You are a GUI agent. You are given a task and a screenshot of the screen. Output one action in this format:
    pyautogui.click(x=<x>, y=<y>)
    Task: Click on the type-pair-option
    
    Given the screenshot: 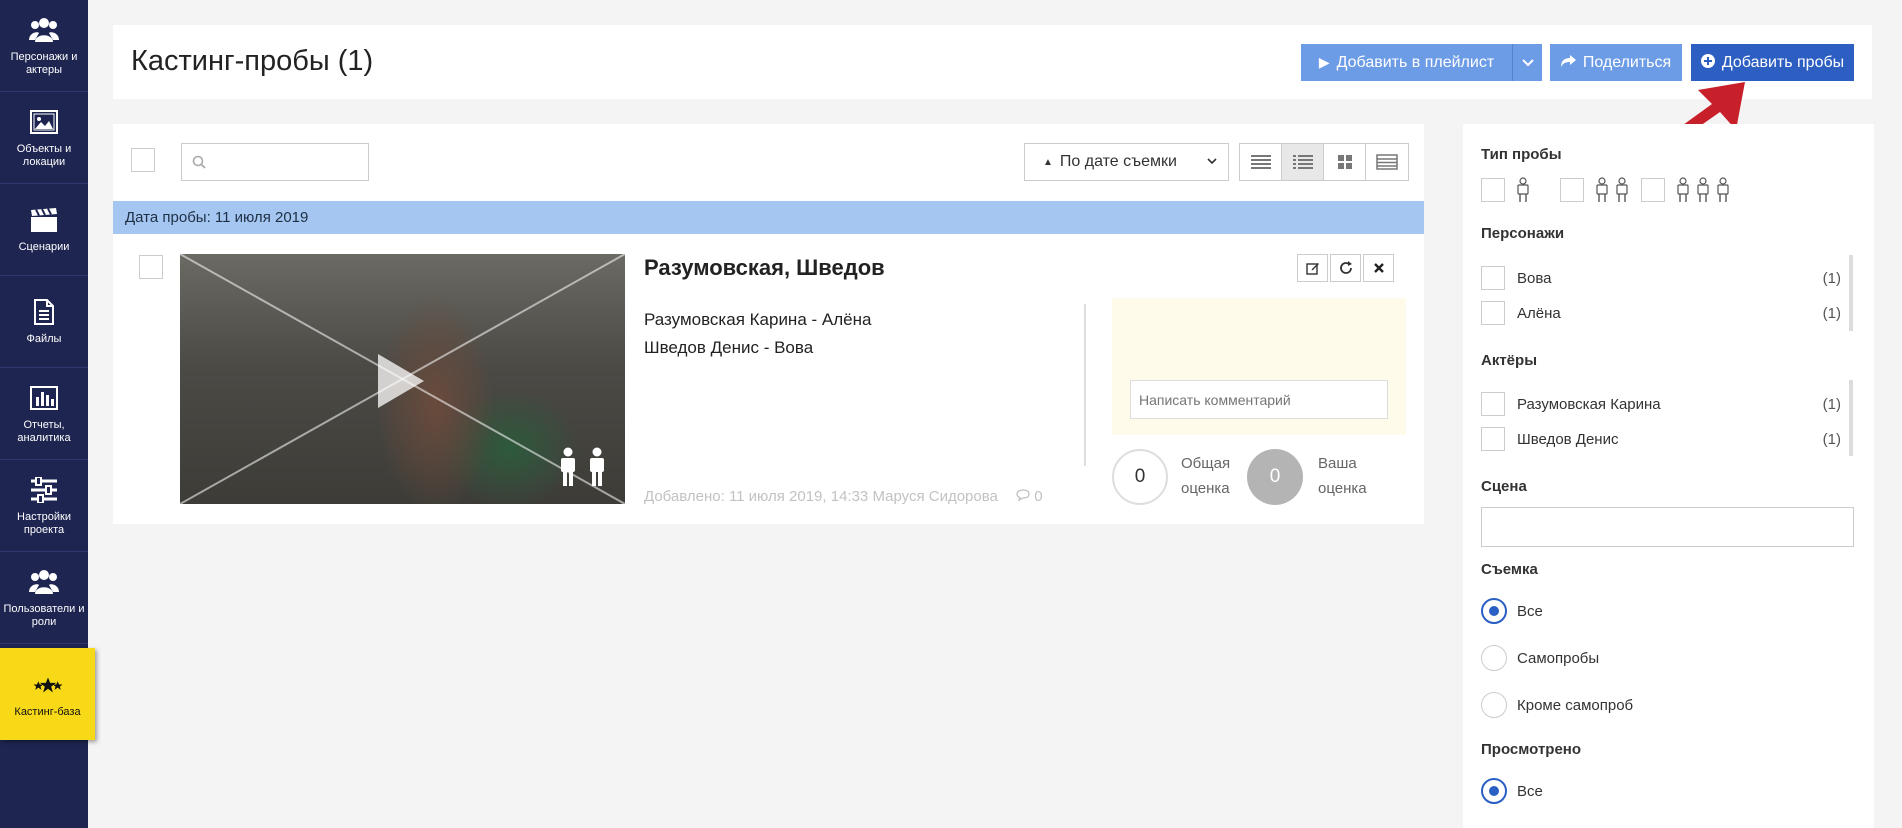 What is the action you would take?
    pyautogui.click(x=1596, y=189)
    